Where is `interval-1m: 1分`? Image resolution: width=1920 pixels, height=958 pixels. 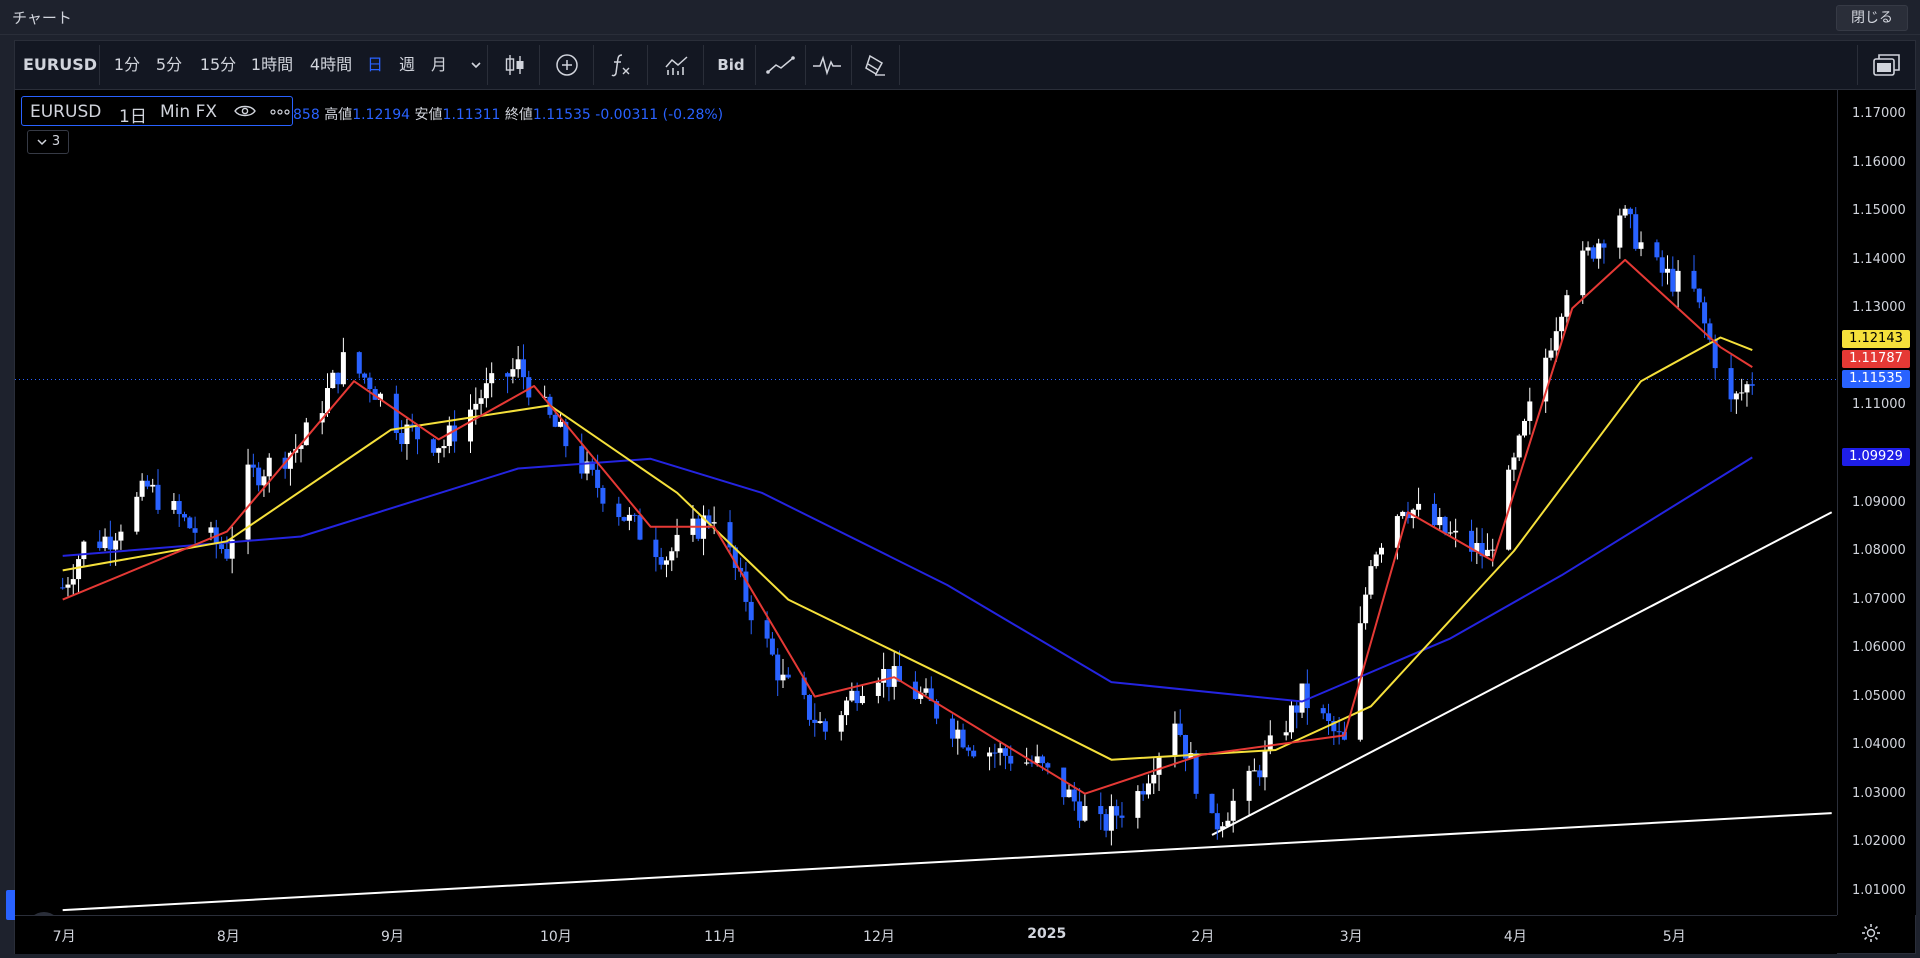 interval-1m: 1分 is located at coordinates (127, 65).